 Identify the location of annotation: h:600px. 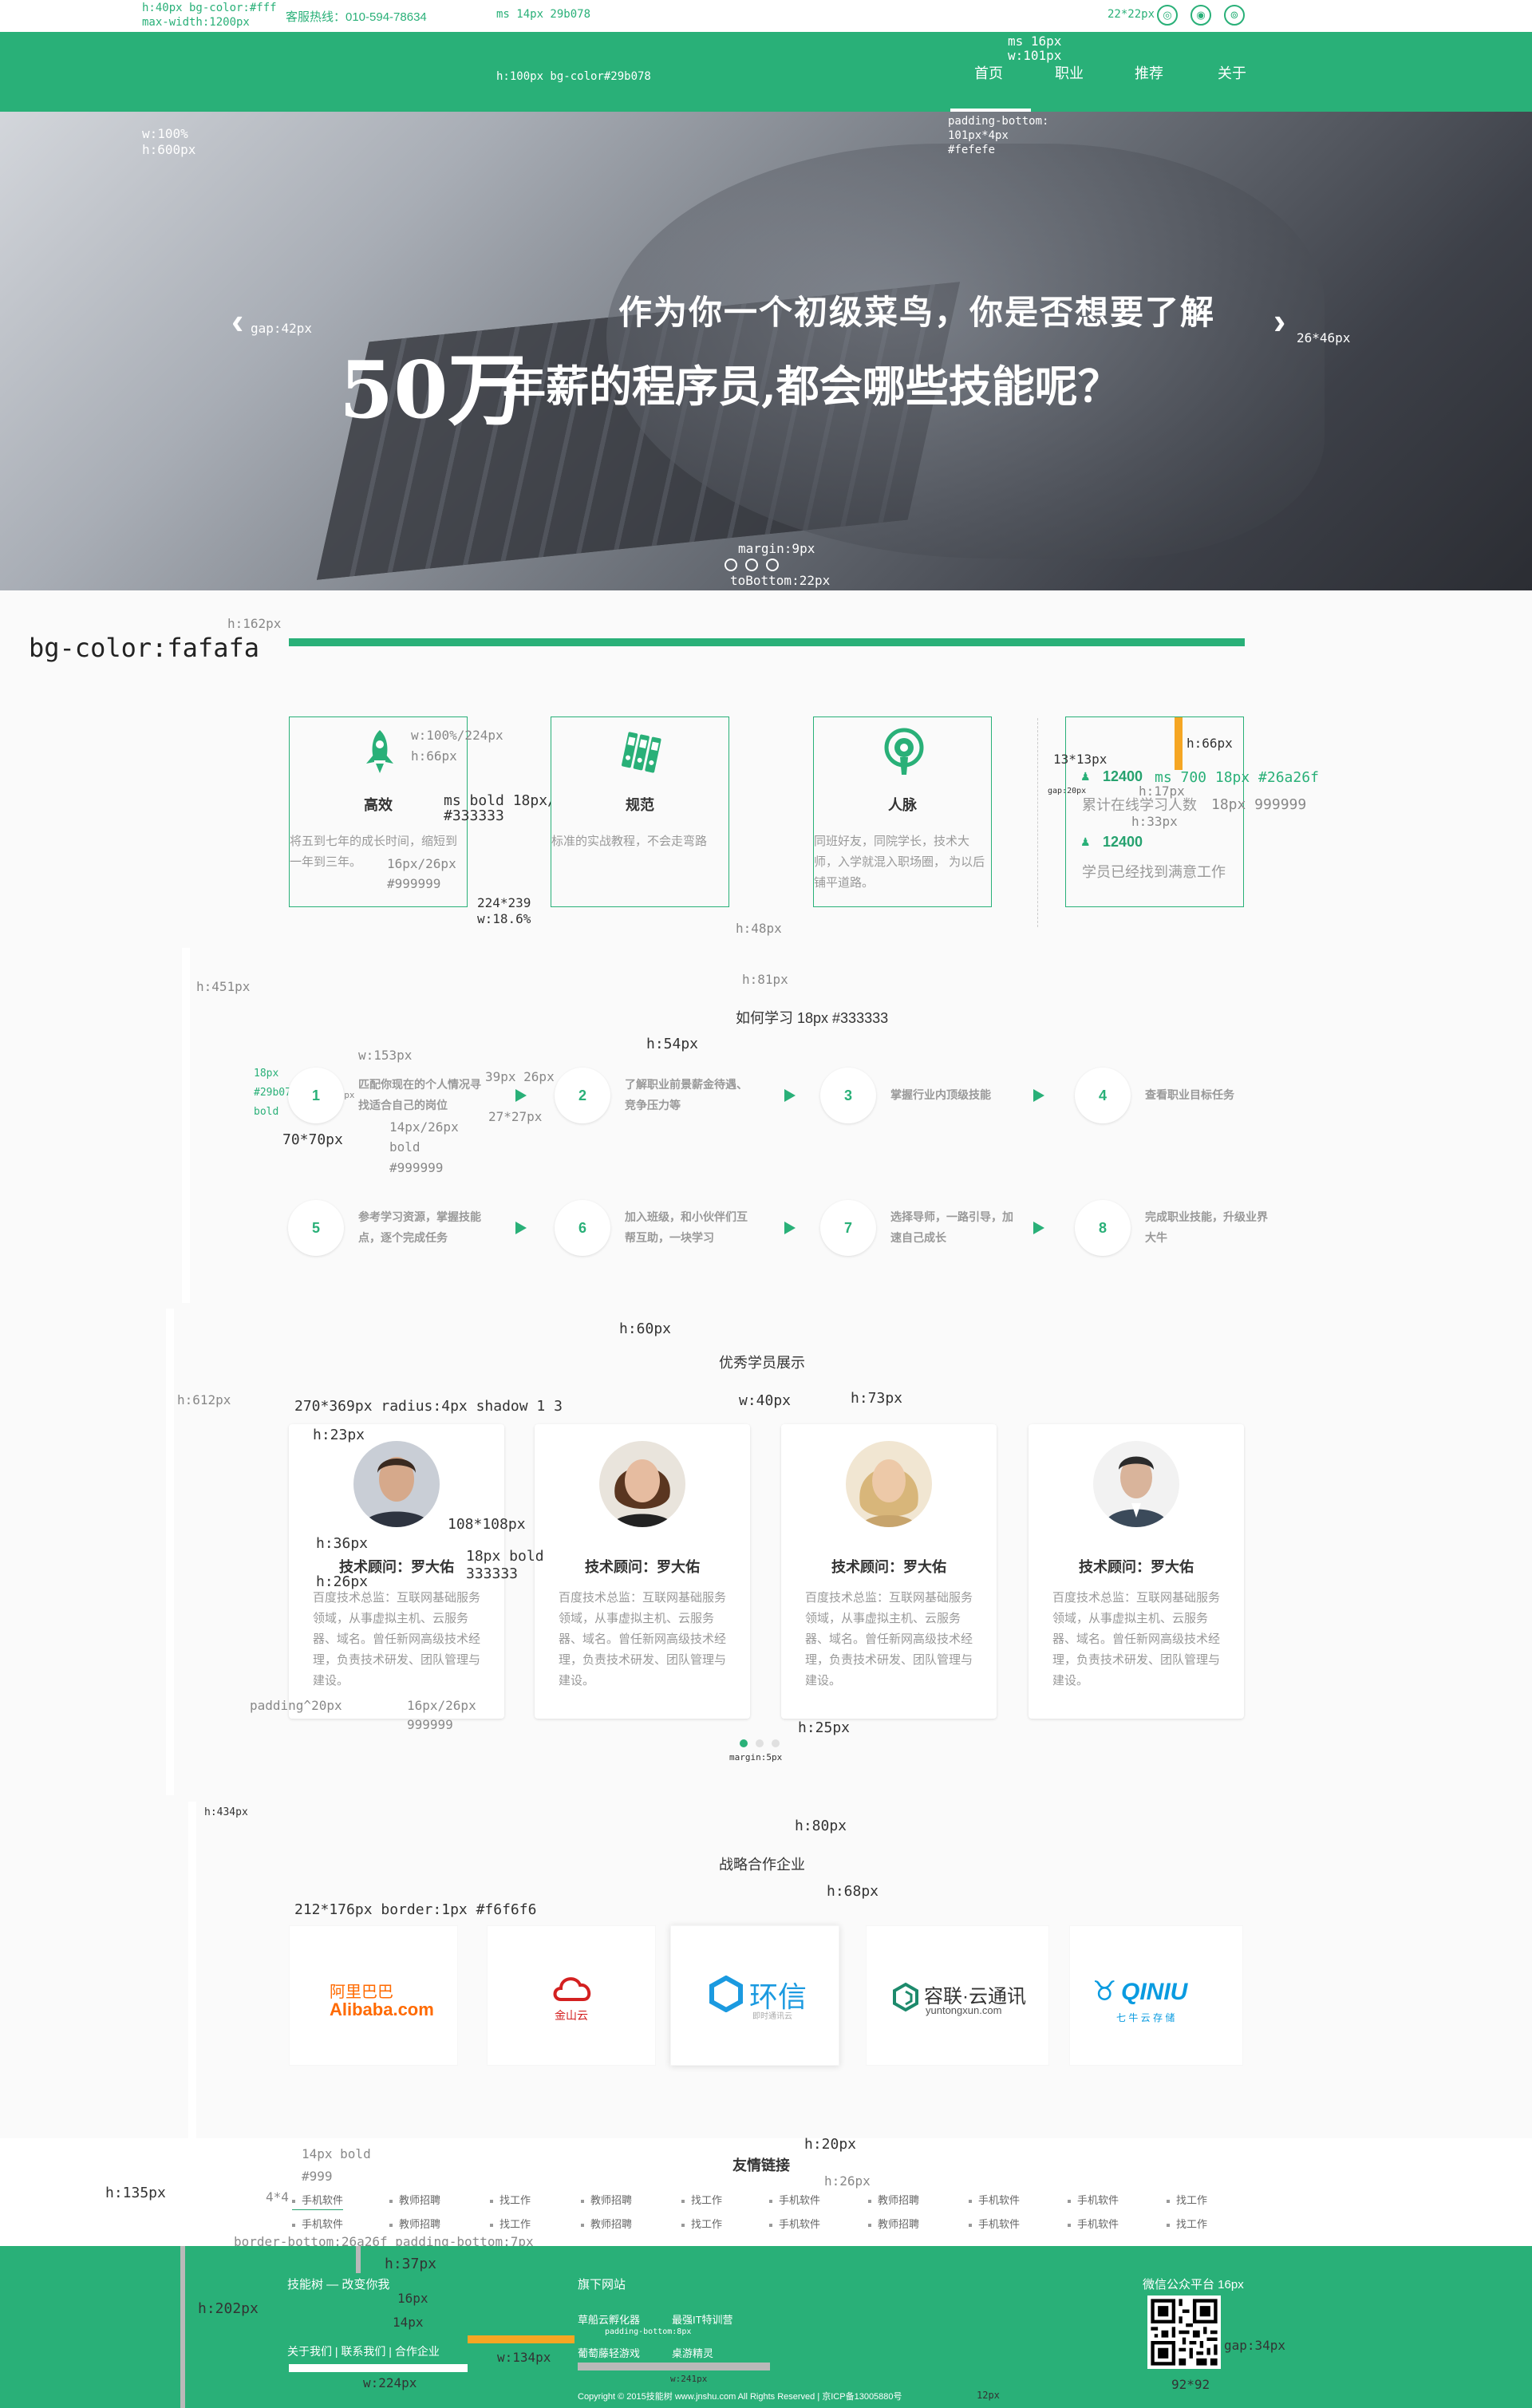
(169, 149).